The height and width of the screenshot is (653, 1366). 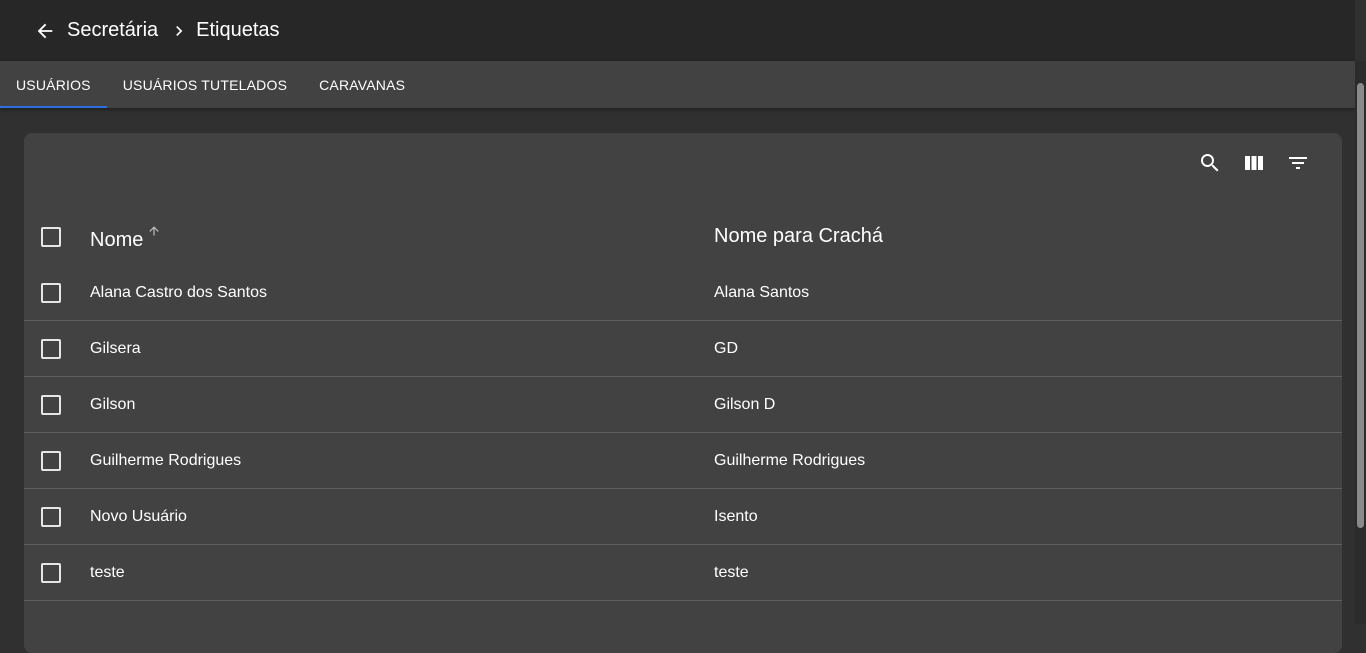 I want to click on cell-nome-cracha: Isento, so click(x=736, y=516).